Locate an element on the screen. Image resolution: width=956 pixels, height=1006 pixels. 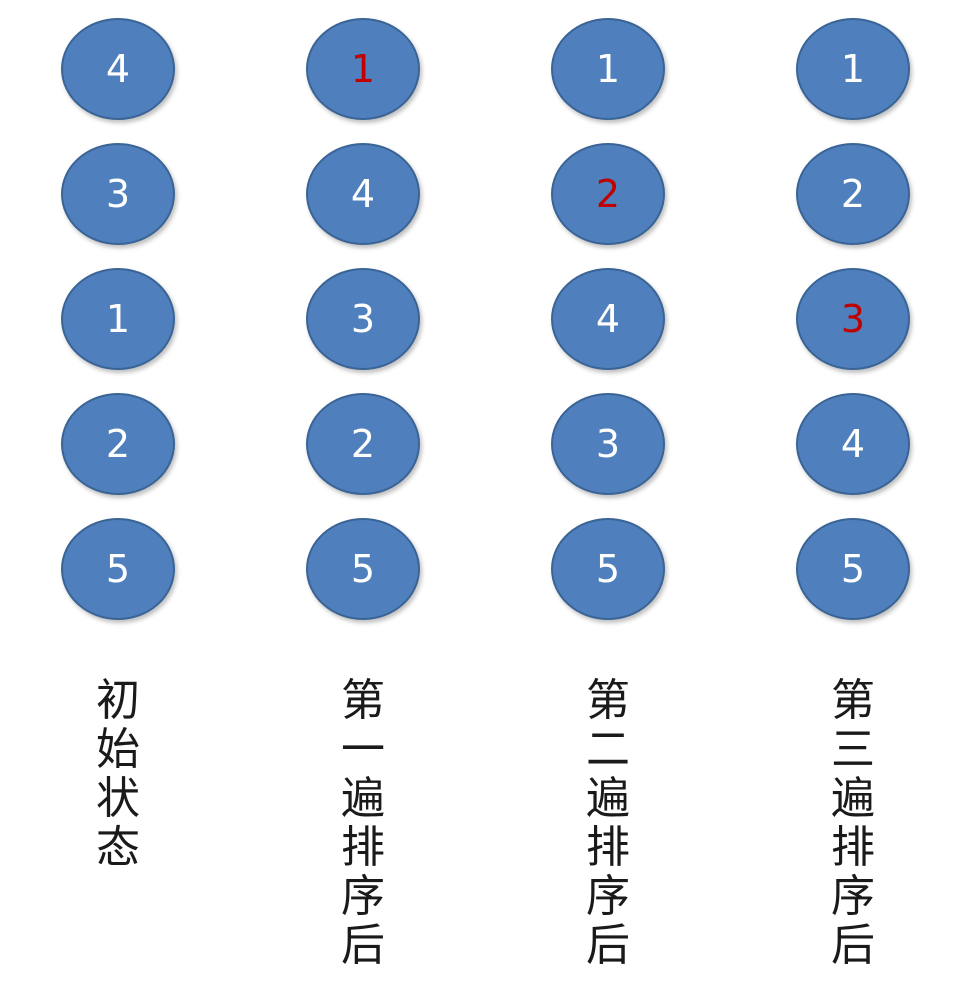
column-label: 第 三 遍 排 序 后 is located at coordinates (853, 823).